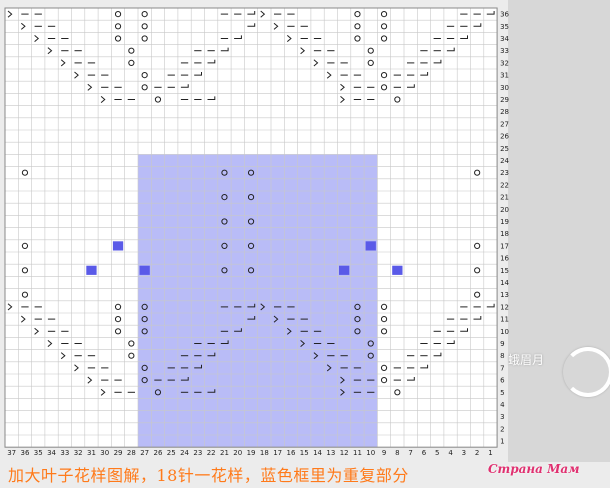 Image resolution: width=610 pixels, height=488 pixels. What do you see at coordinates (370, 453) in the screenshot?
I see `column-number: 10` at bounding box center [370, 453].